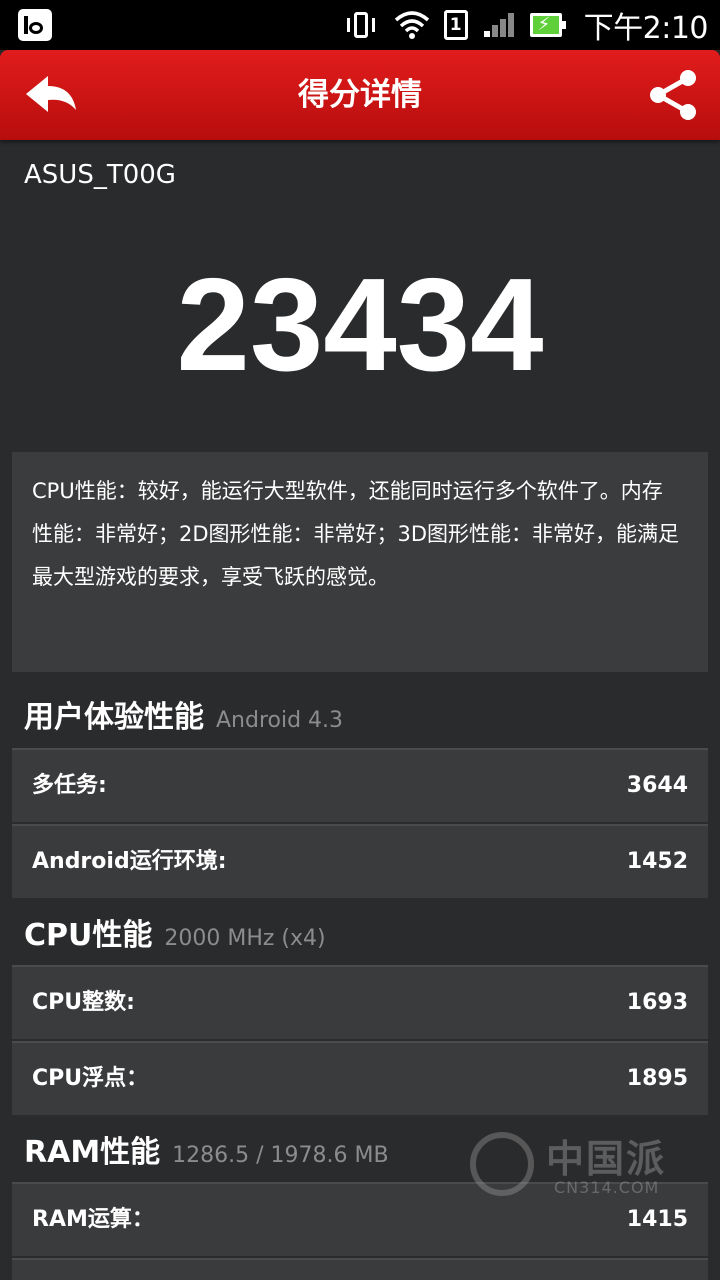  Describe the element at coordinates (129, 861) in the screenshot. I see `row-label: Android运行环境:` at that location.